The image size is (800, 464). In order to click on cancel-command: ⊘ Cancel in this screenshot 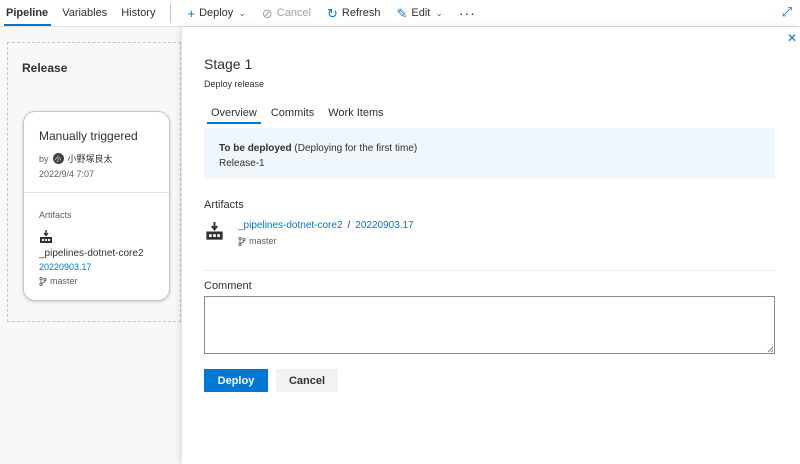, I will do `click(286, 13)`.